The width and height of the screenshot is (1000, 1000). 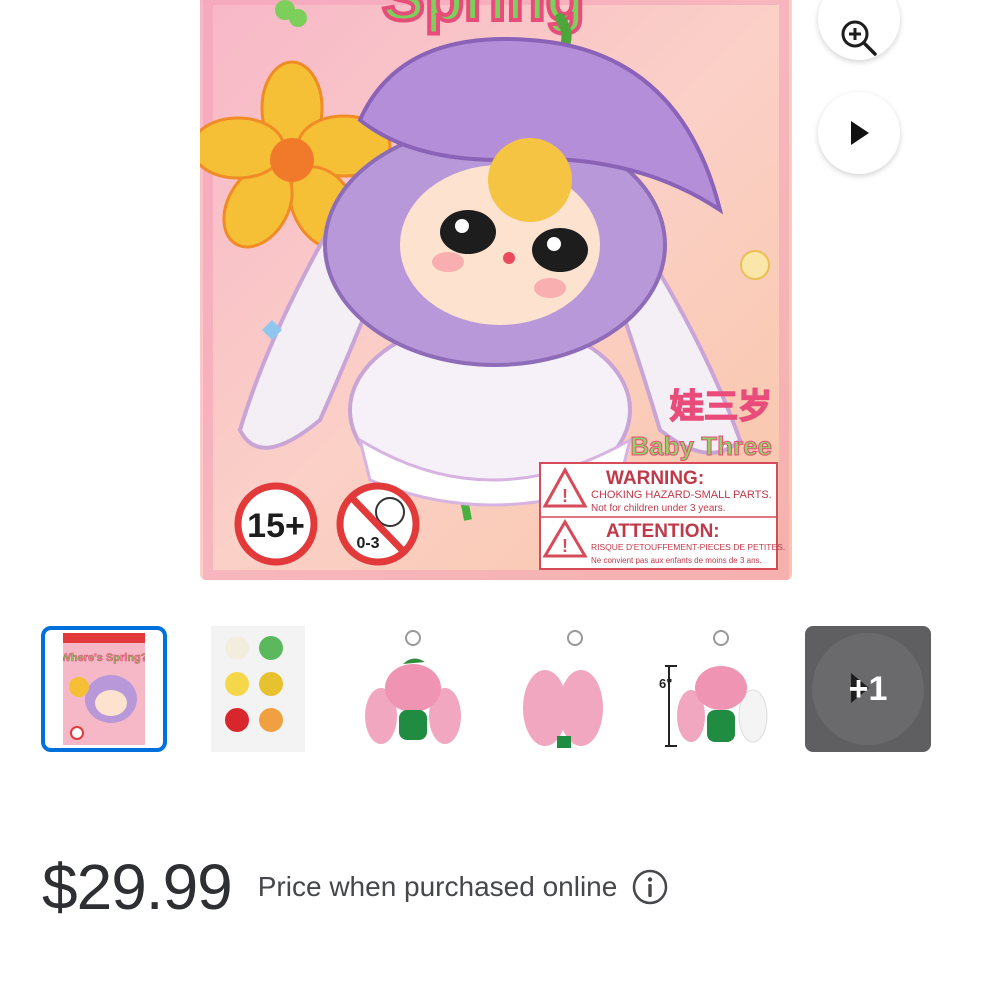 I want to click on thumb-box-title: Where's Spring?, so click(x=104, y=658).